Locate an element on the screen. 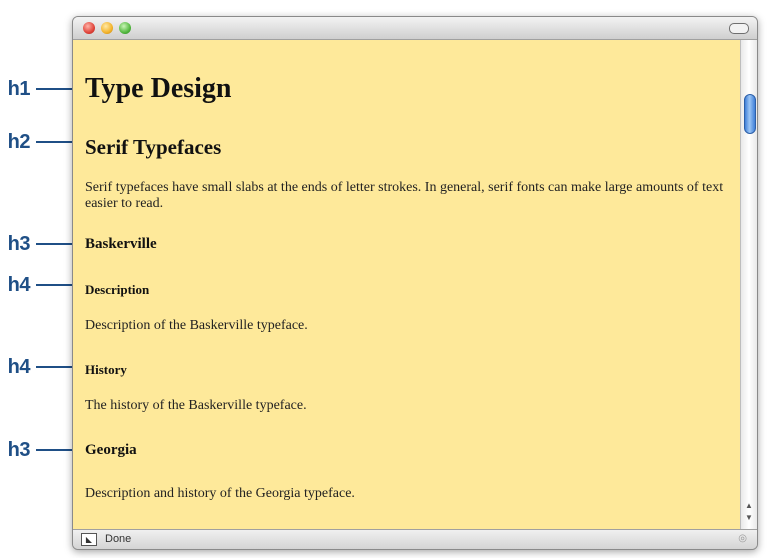 This screenshot has height=558, width=770. vertical-scrollbar: ▲ ▼ is located at coordinates (748, 284).